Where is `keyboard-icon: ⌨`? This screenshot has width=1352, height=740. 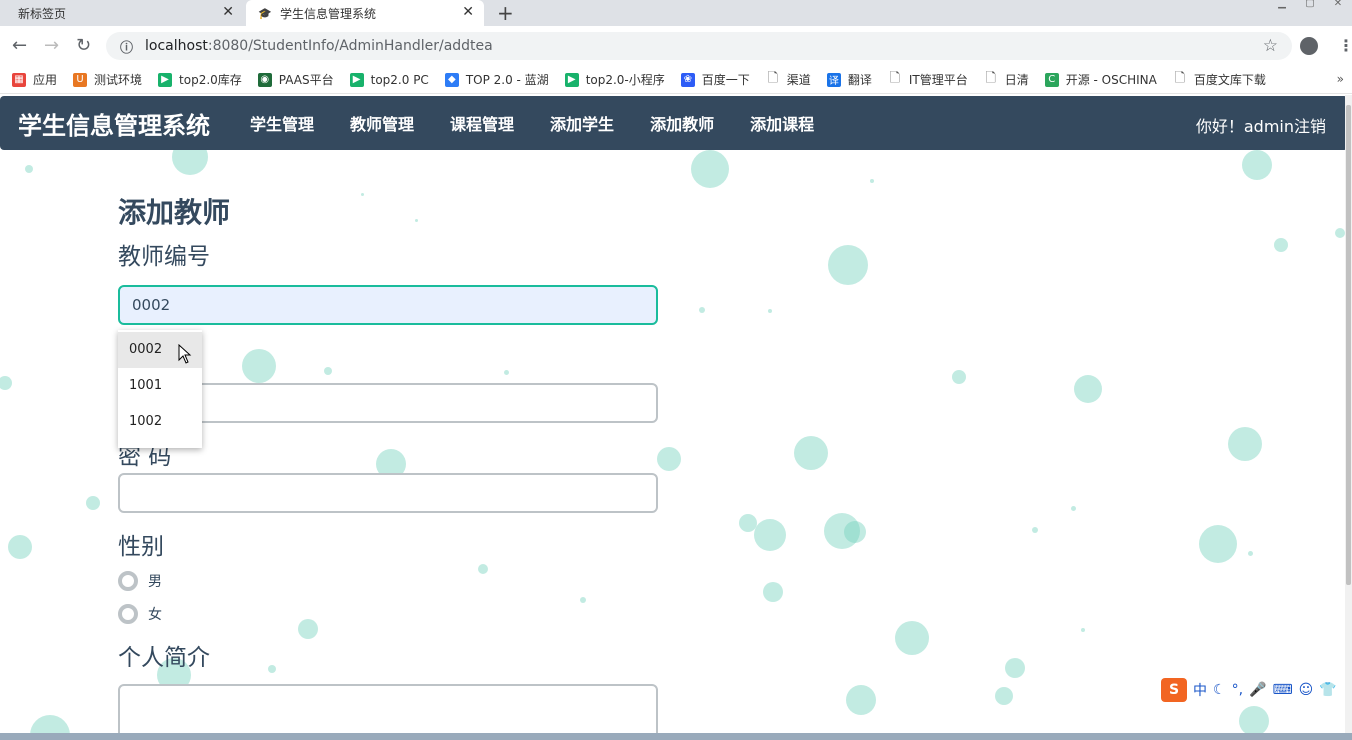 keyboard-icon: ⌨ is located at coordinates (1282, 690).